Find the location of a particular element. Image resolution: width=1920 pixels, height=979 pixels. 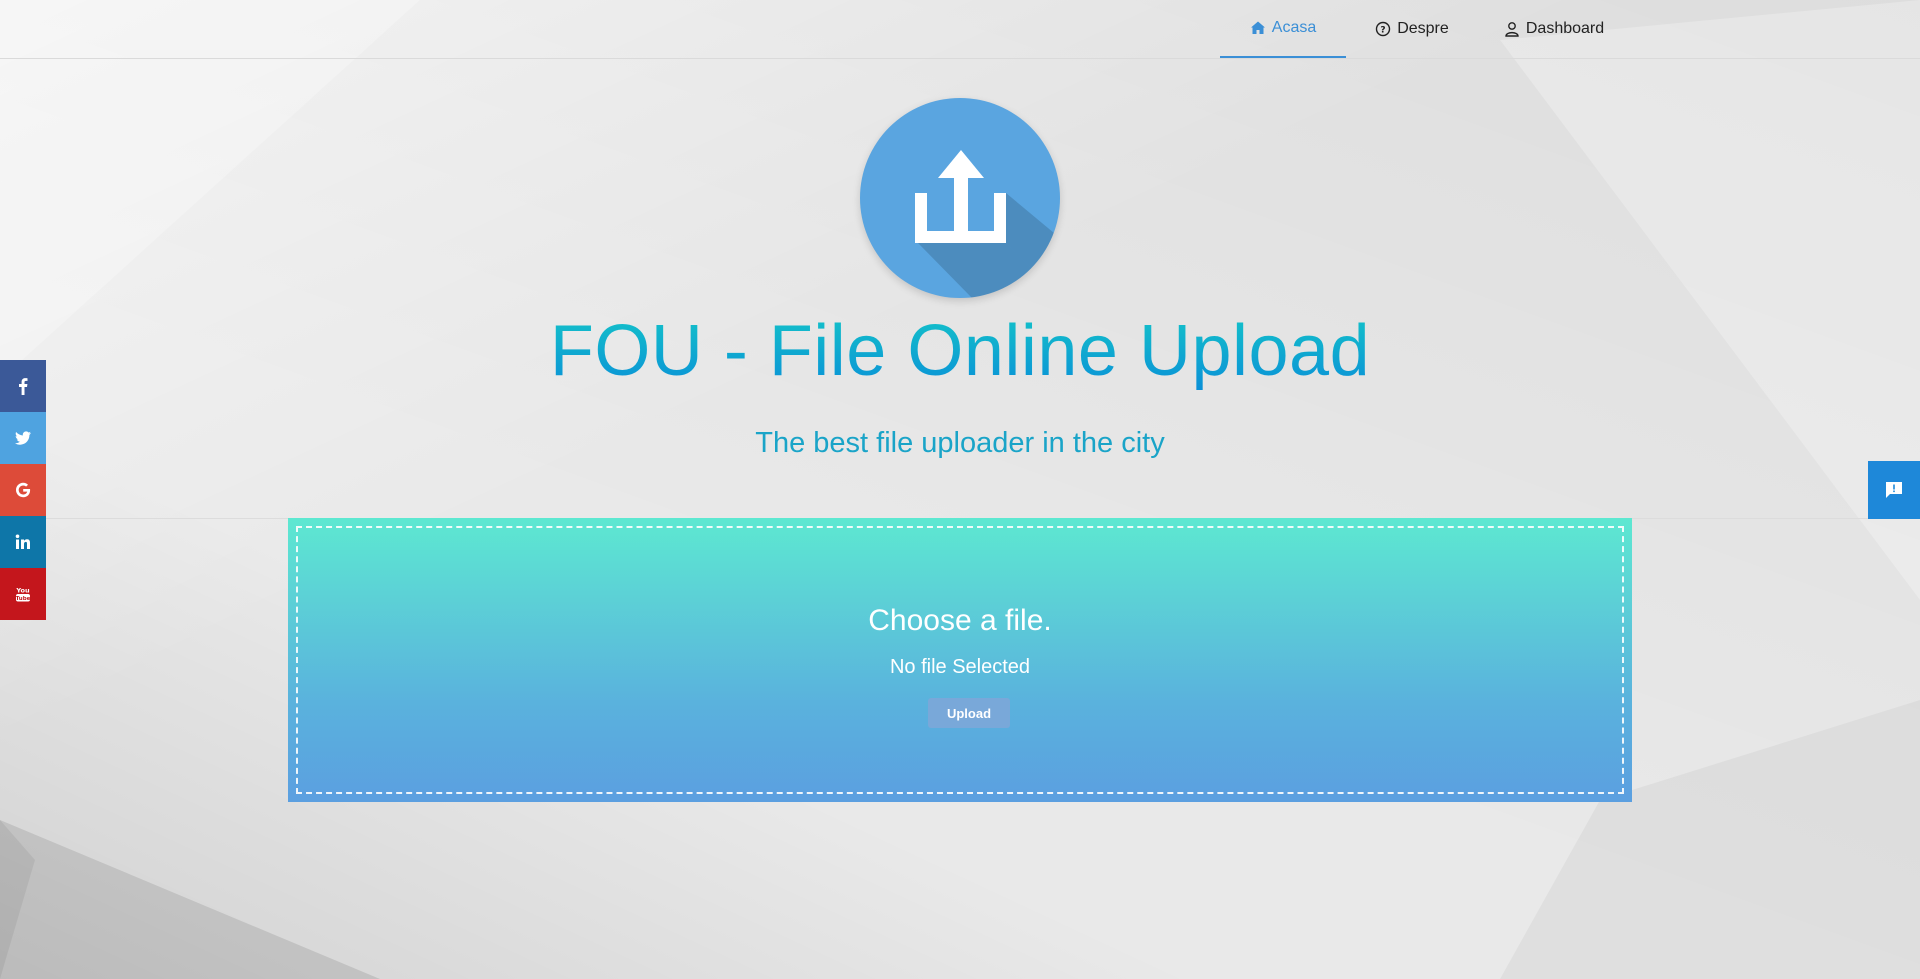

twitter-icon is located at coordinates (23, 438).